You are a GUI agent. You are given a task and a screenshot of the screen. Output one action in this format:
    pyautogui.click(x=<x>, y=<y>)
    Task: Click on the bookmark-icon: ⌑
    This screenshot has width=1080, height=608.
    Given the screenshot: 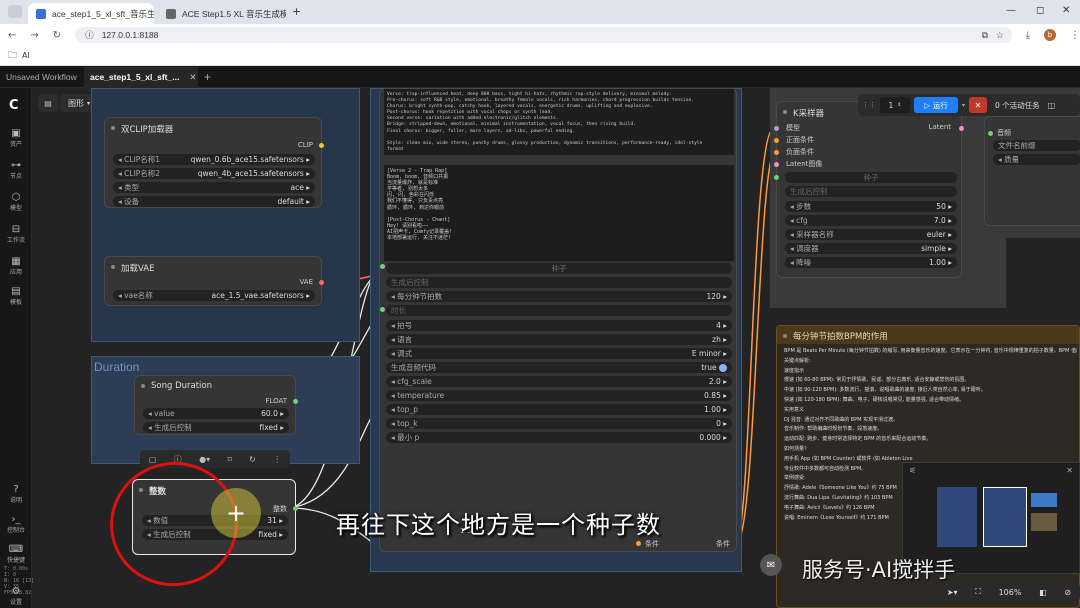 What is the action you would take?
    pyautogui.click(x=230, y=459)
    